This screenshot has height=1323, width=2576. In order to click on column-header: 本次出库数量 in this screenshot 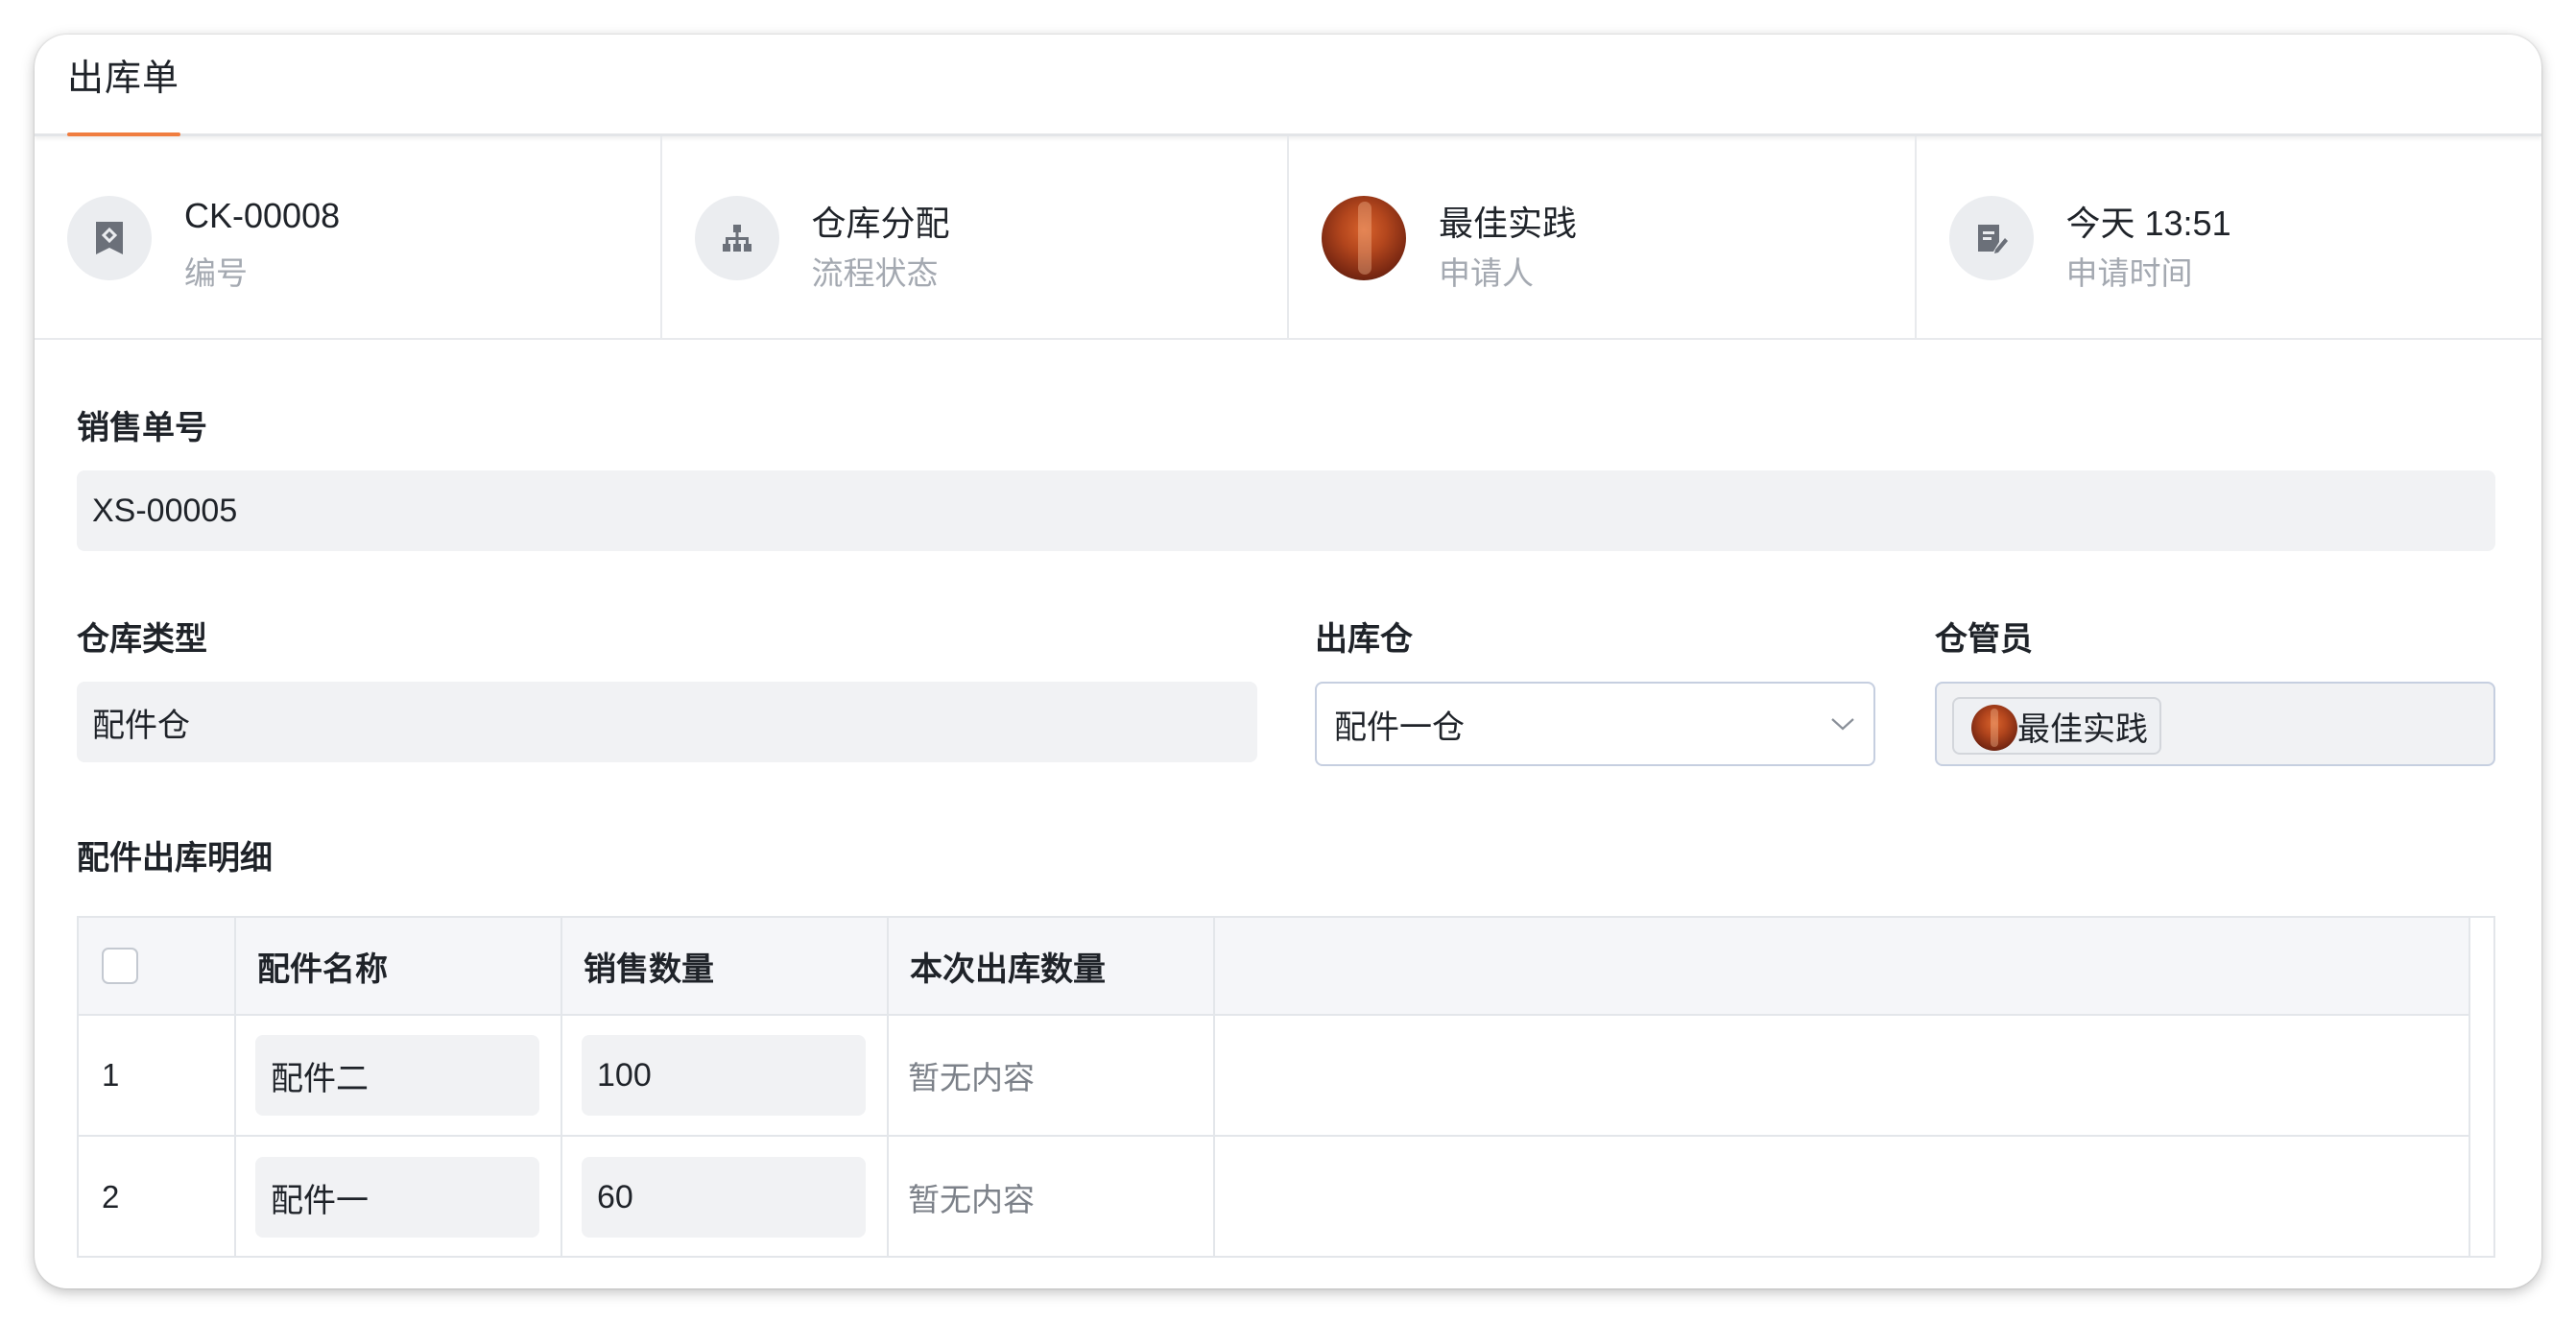, I will do `click(1008, 969)`.